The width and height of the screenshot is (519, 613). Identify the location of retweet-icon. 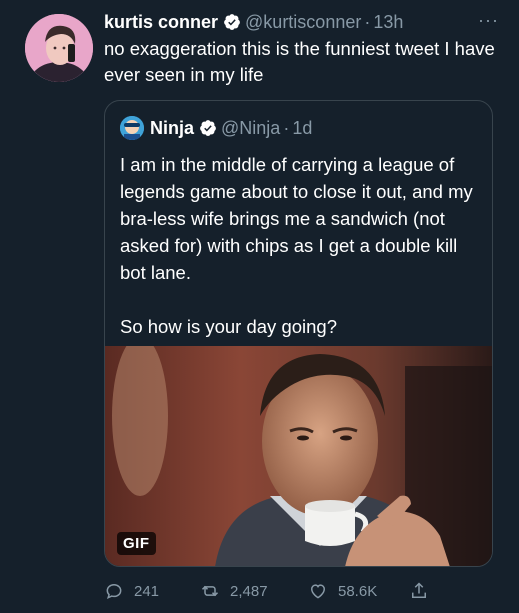
(210, 591).